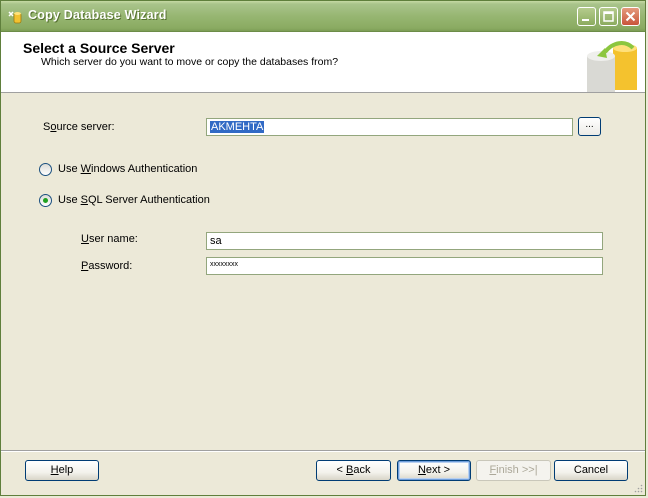 The image size is (648, 498). Describe the element at coordinates (54, 470) in the screenshot. I see `help-accel: H` at that location.